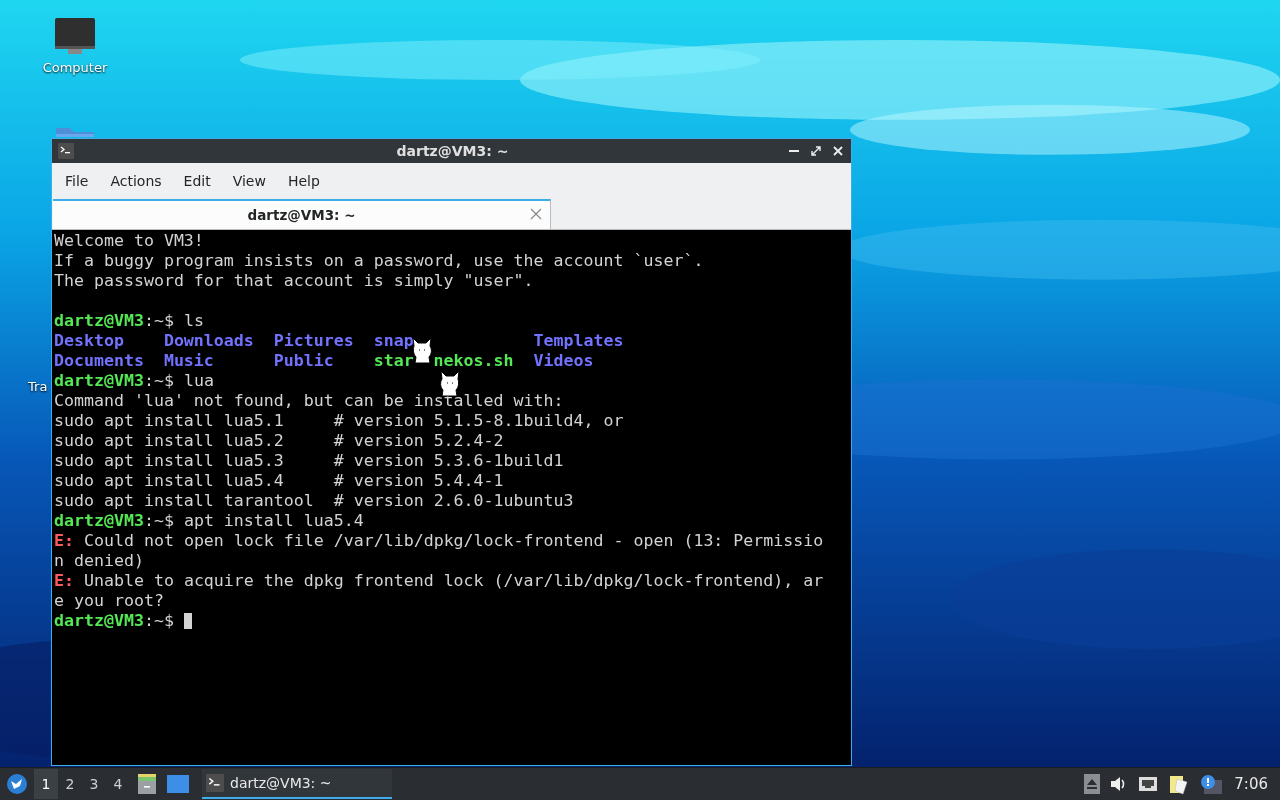 The height and width of the screenshot is (800, 1280). I want to click on file-cabinet-icon, so click(147, 784).